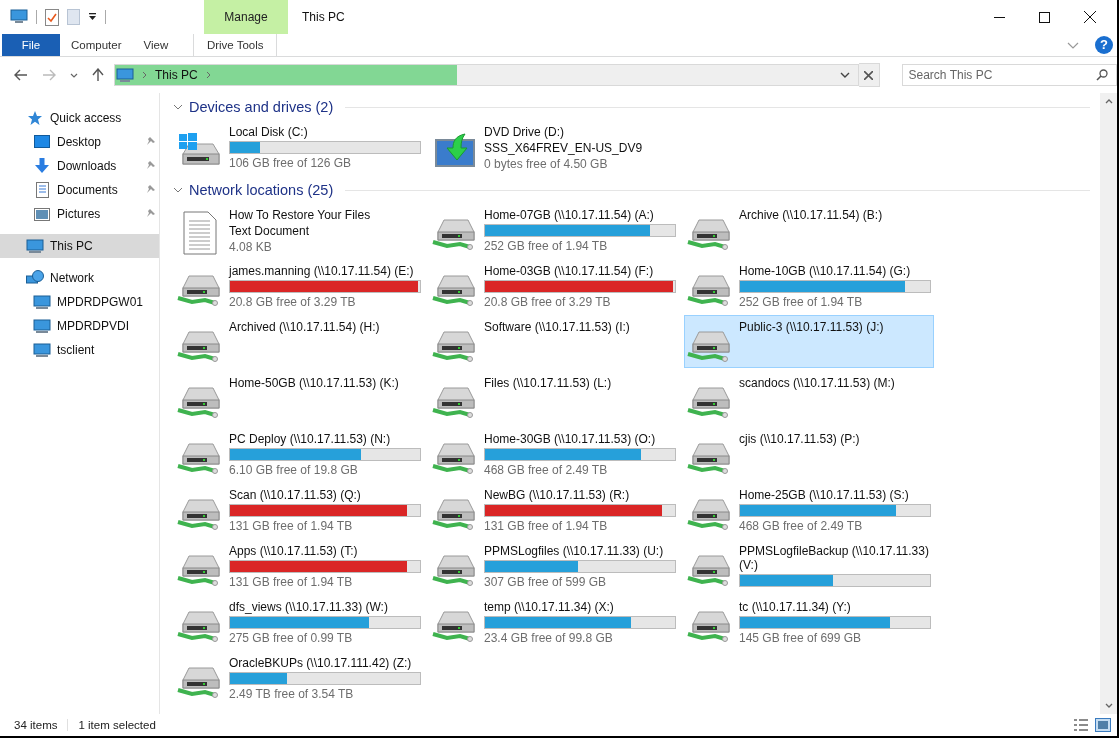  I want to click on free-space-text: 131 GB free of 1.94 TB, so click(291, 582).